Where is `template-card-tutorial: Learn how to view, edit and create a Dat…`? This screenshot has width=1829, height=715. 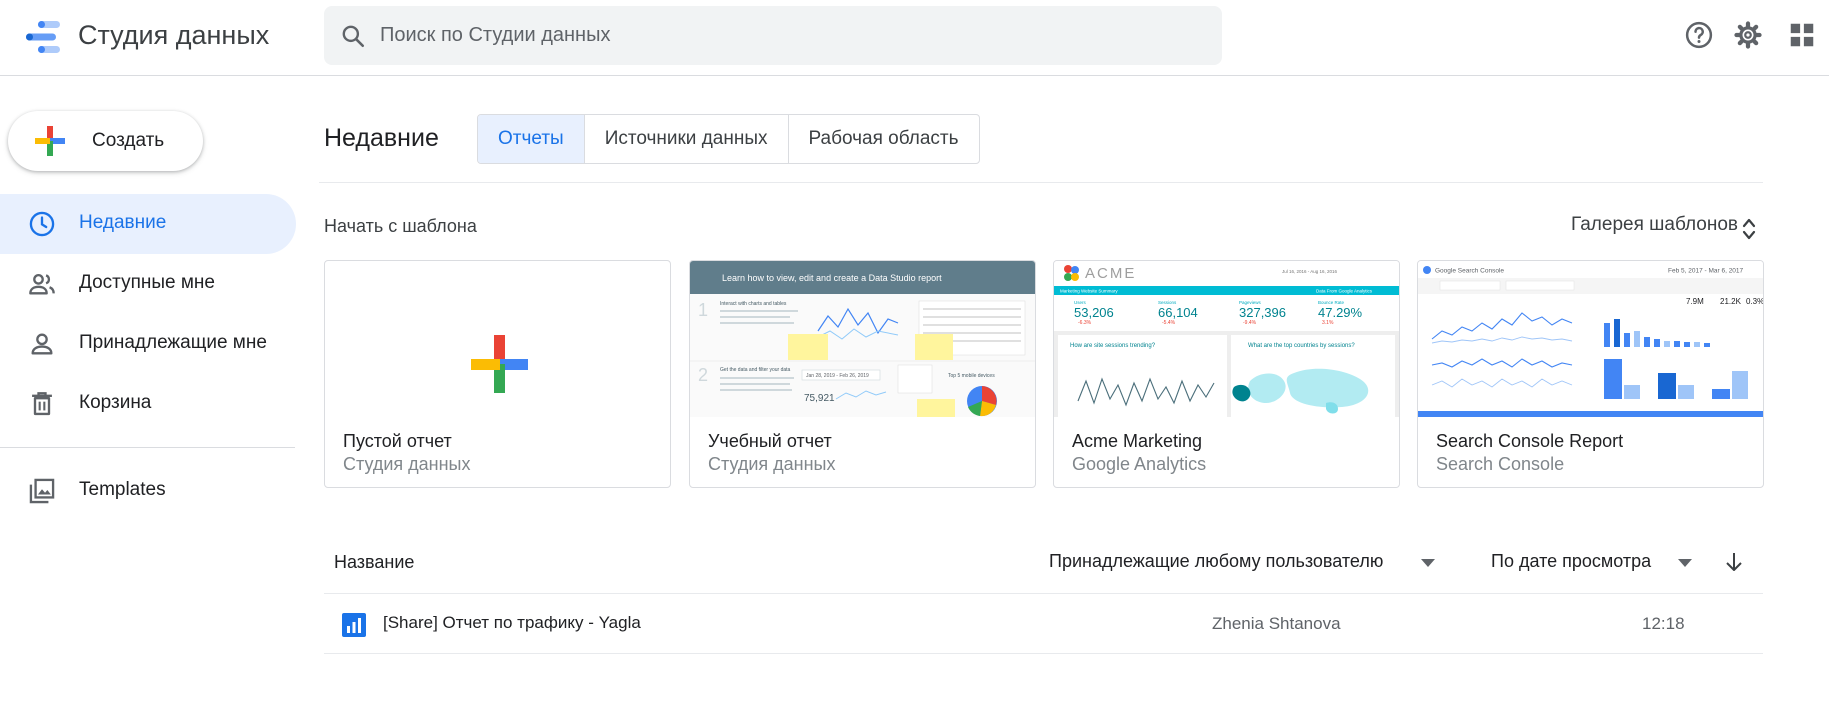
template-card-tutorial: Learn how to view, edit and create a Dat… is located at coordinates (862, 374).